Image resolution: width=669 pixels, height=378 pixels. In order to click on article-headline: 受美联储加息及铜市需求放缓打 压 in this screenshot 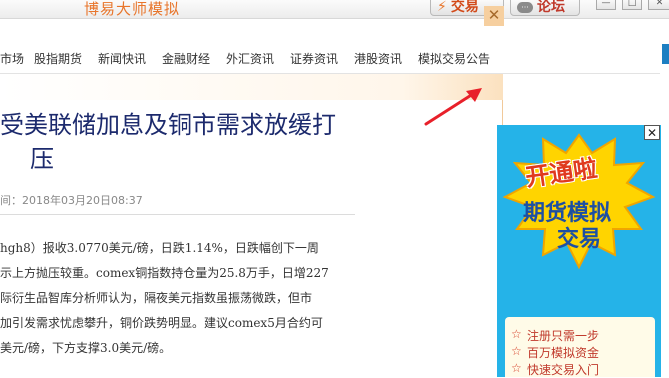, I will do `click(185, 142)`.